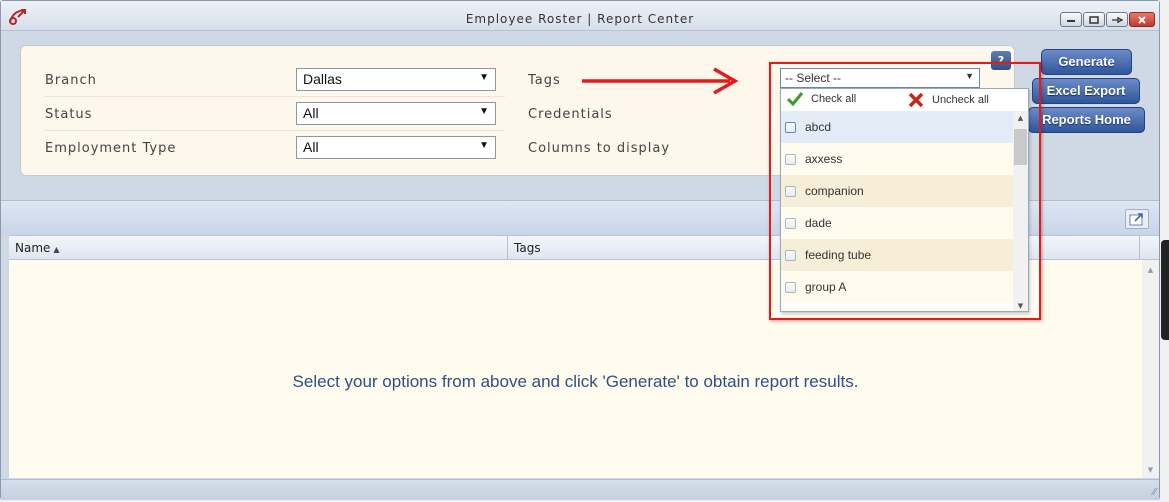 This screenshot has height=502, width=1169. What do you see at coordinates (1071, 19) in the screenshot?
I see `minimize-icon` at bounding box center [1071, 19].